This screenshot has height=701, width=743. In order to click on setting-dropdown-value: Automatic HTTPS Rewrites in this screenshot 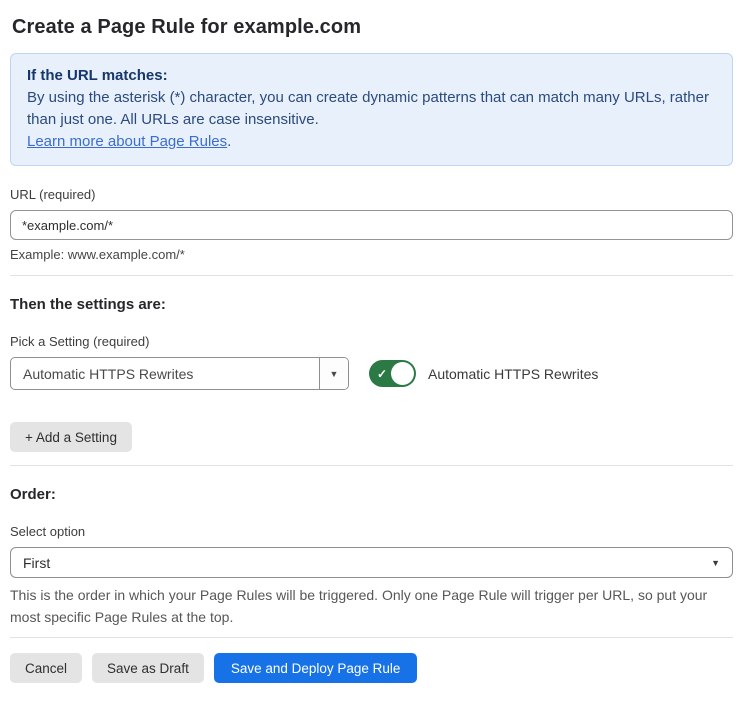, I will do `click(108, 373)`.